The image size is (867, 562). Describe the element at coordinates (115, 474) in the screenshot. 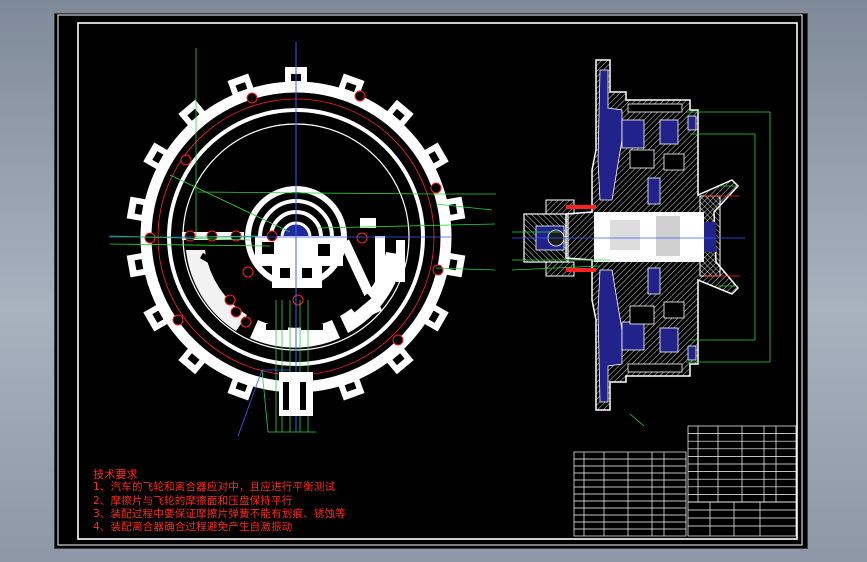

I see `technical-requirements-heading: 技术要求` at that location.